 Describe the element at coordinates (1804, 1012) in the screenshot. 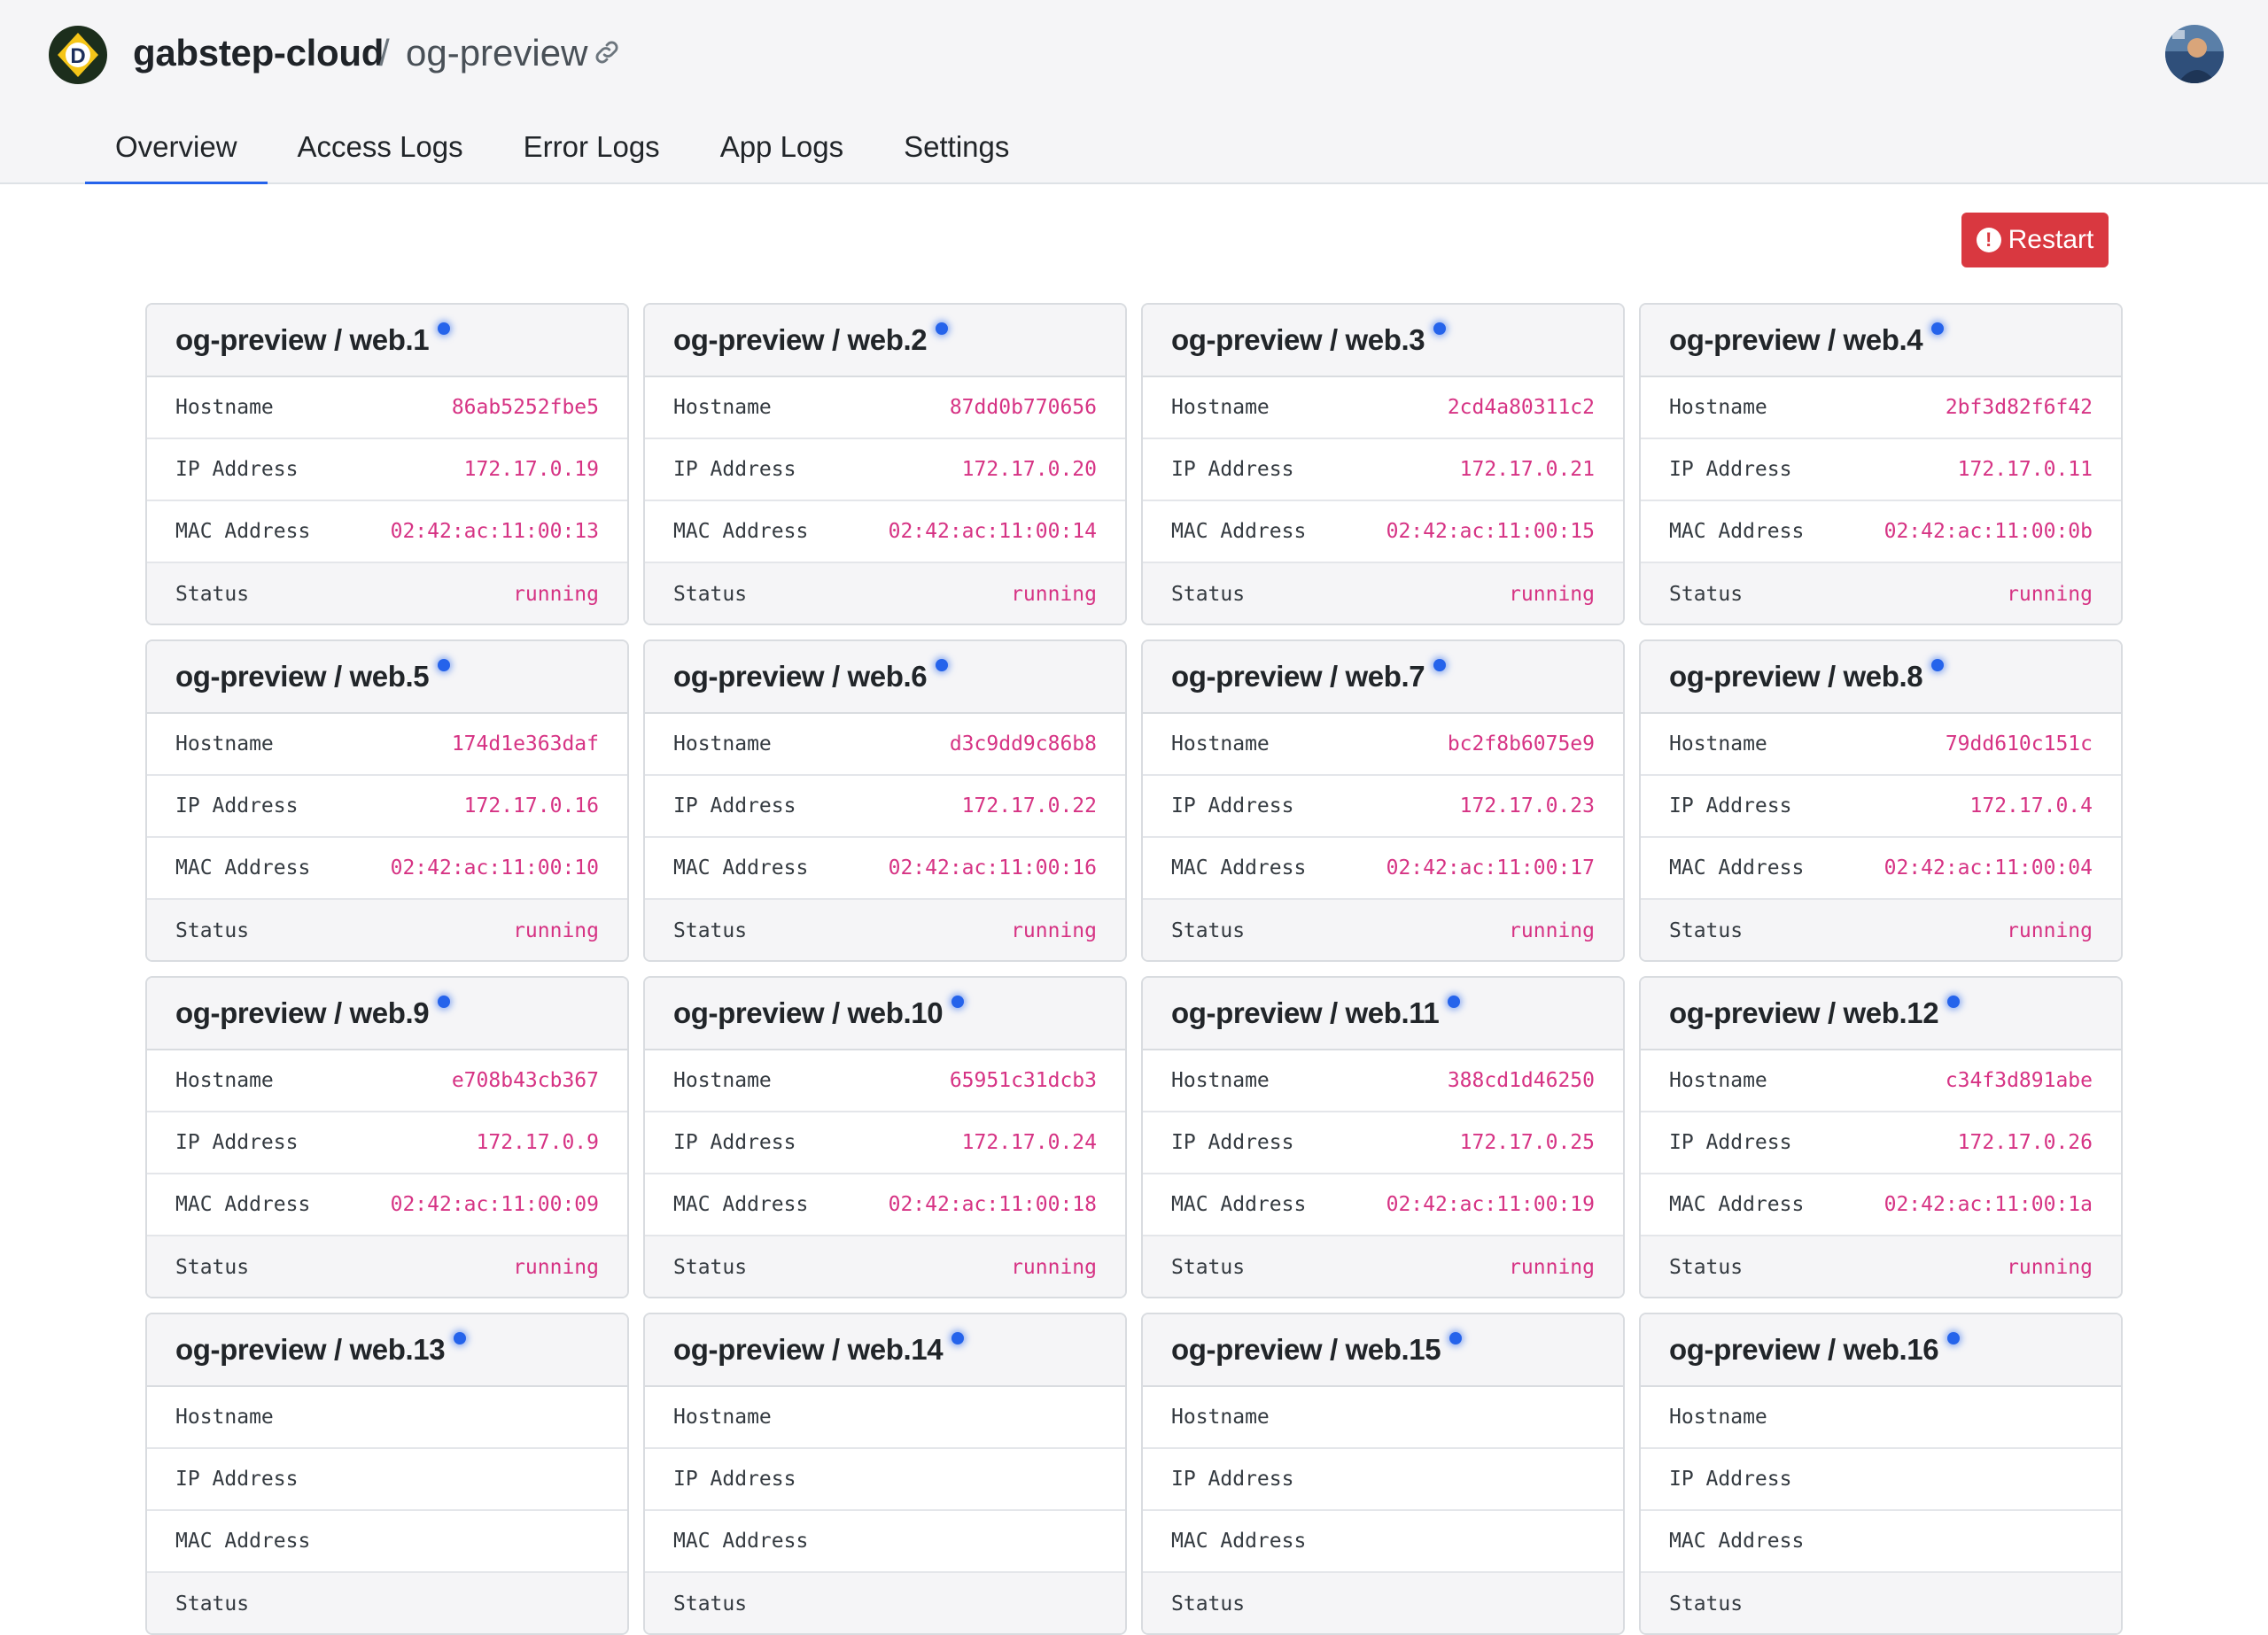

I see `container-name: og-preview / web.12` at that location.